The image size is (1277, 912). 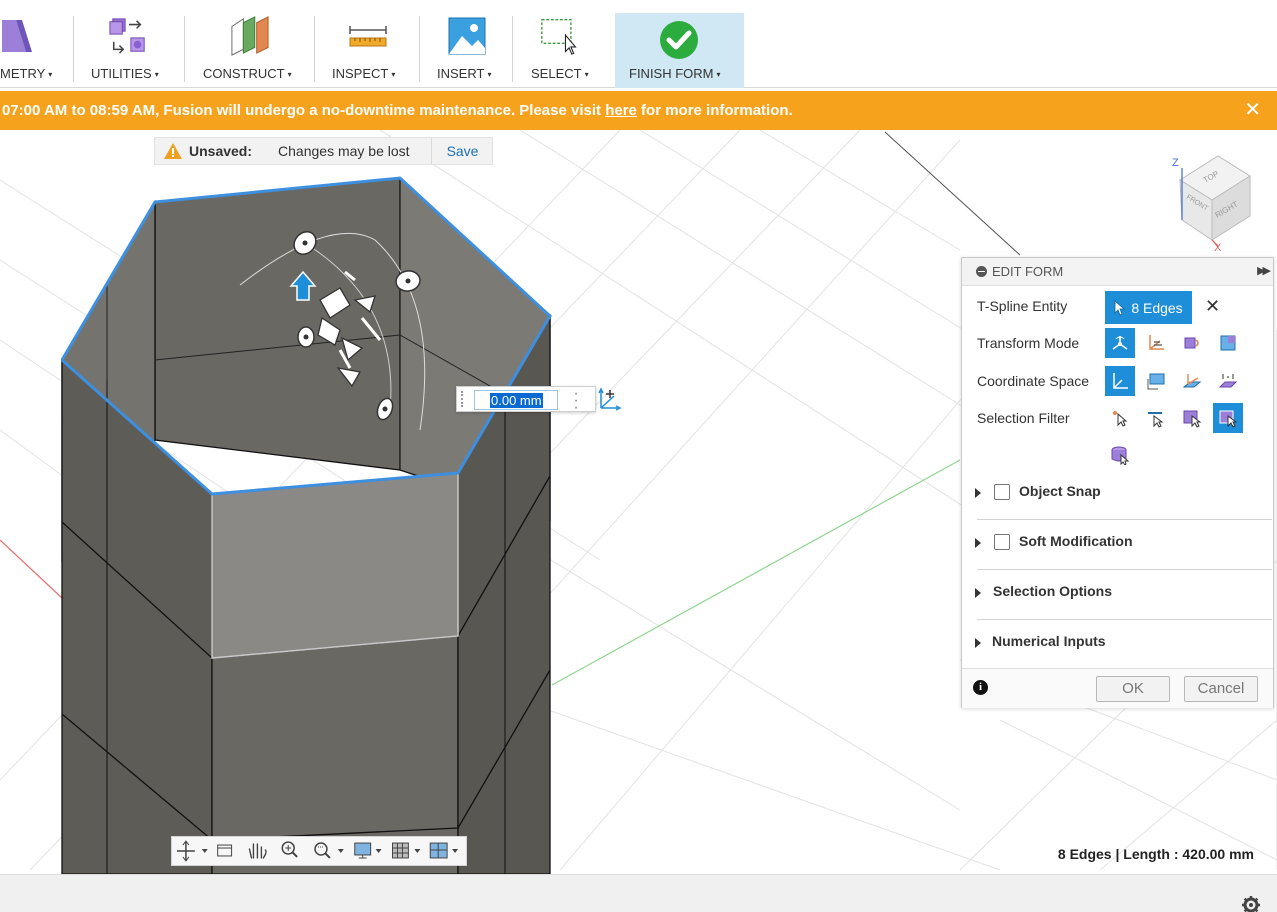 What do you see at coordinates (1023, 418) in the screenshot?
I see `selection-filter-label: Selection Filter` at bounding box center [1023, 418].